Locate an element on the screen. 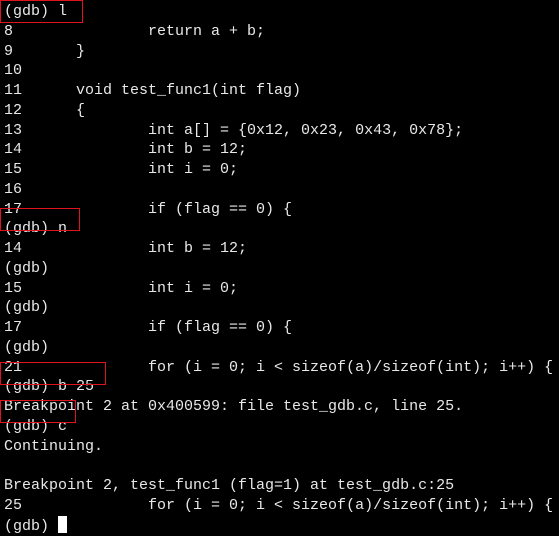 Image resolution: width=559 pixels, height=536 pixels. output-line: 12 { is located at coordinates (45, 110).